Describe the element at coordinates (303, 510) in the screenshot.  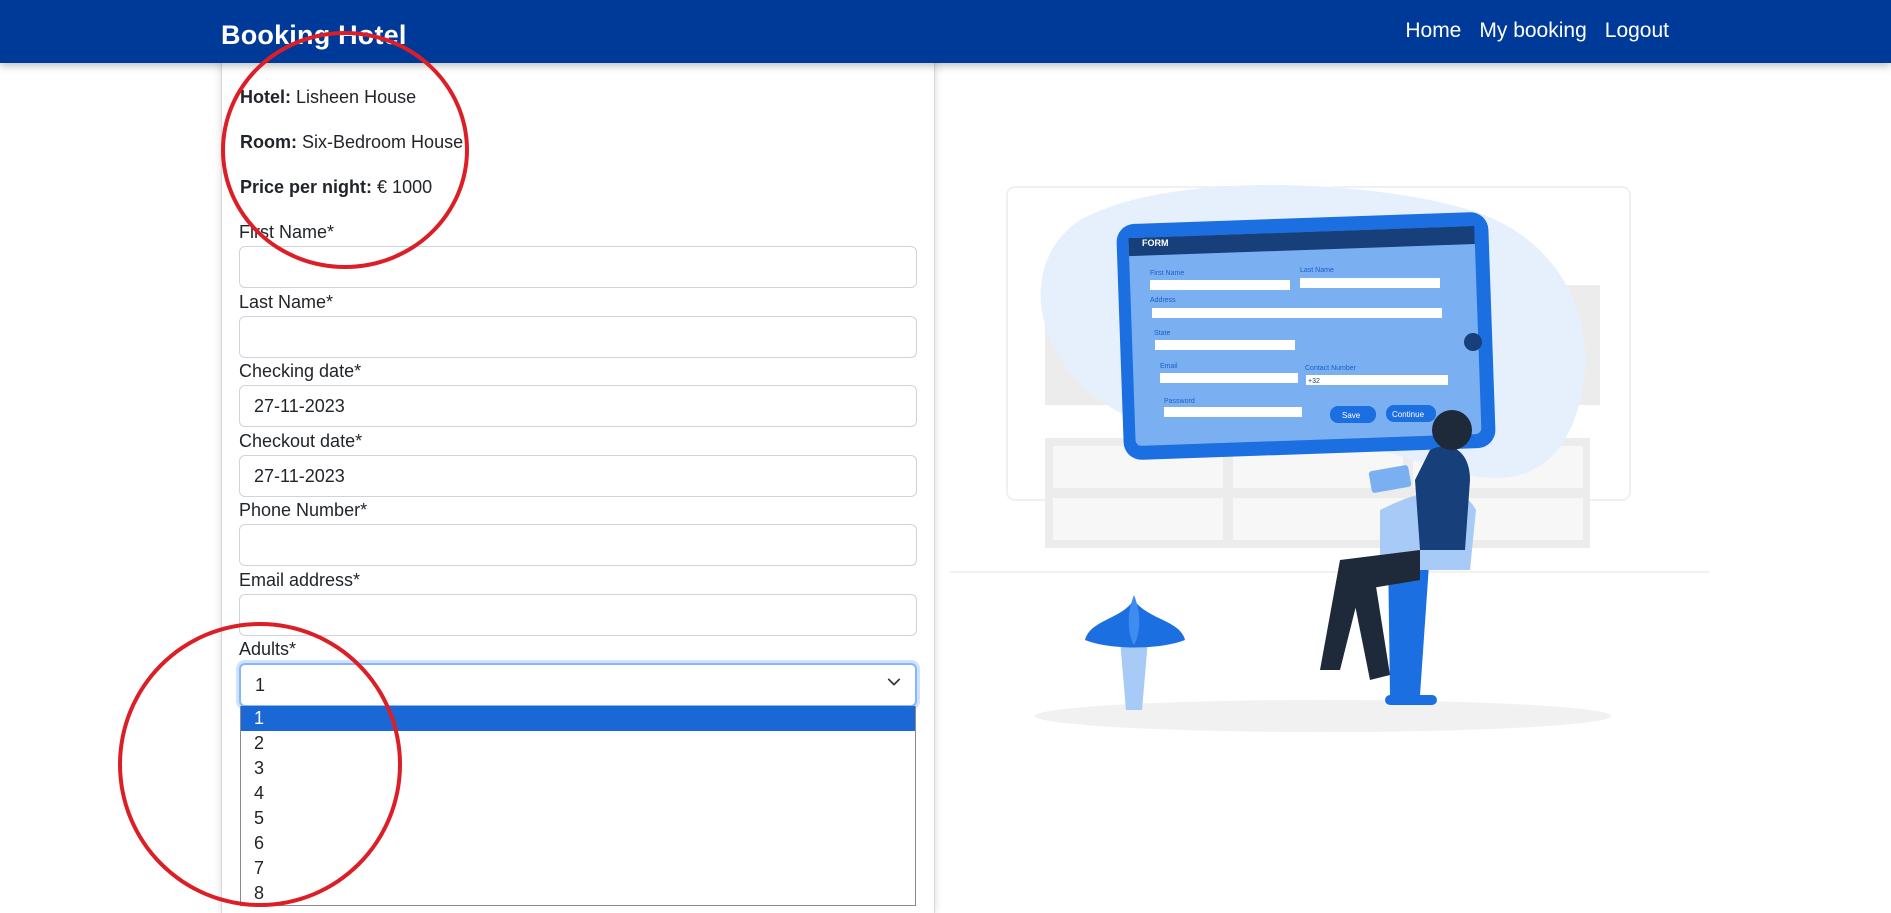
I see `phone-label: Phone Number*` at that location.